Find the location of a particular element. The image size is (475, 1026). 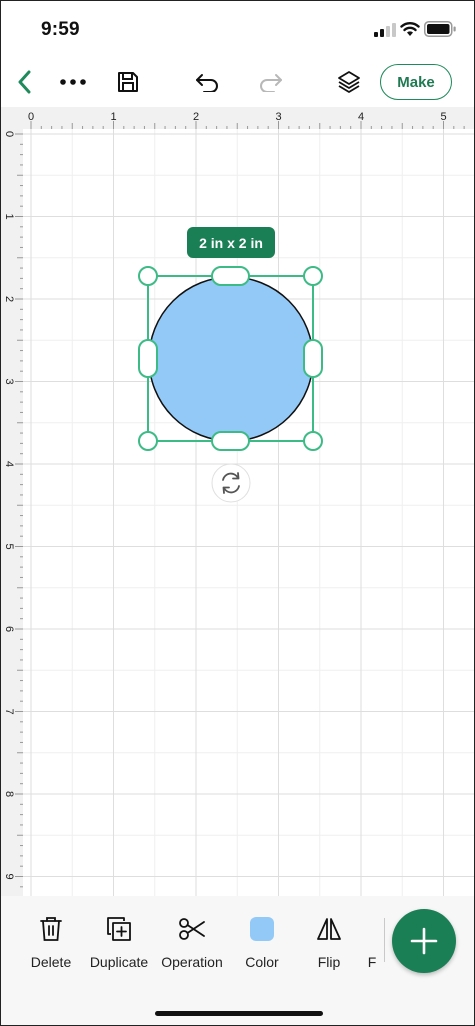

more-dots-icon is located at coordinates (73, 82).